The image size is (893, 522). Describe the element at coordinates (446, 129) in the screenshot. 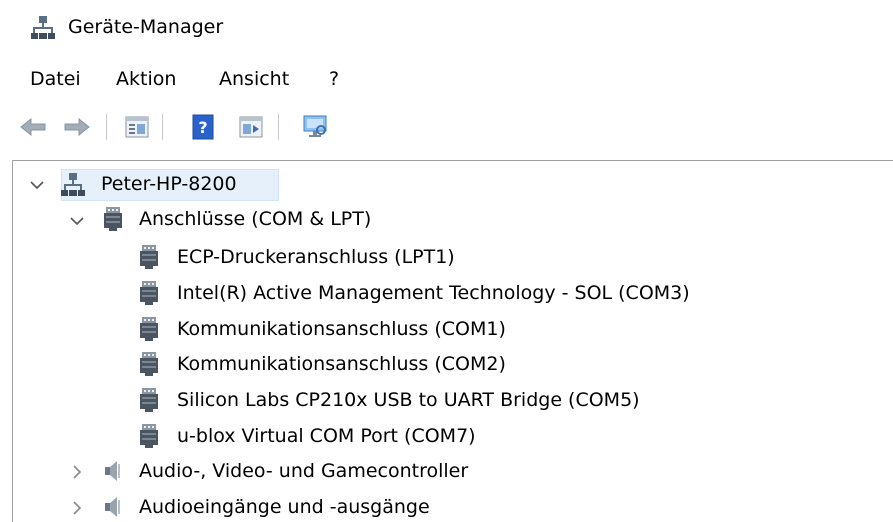

I see `toolbar: ?` at that location.